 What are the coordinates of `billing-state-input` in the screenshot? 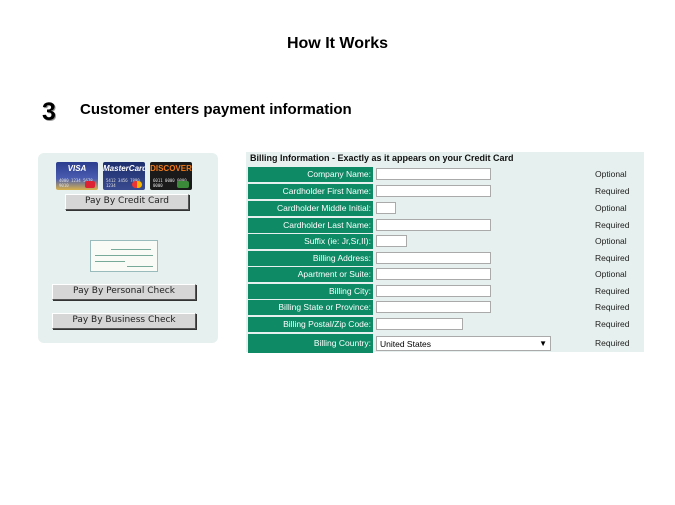 It's located at (433, 307).